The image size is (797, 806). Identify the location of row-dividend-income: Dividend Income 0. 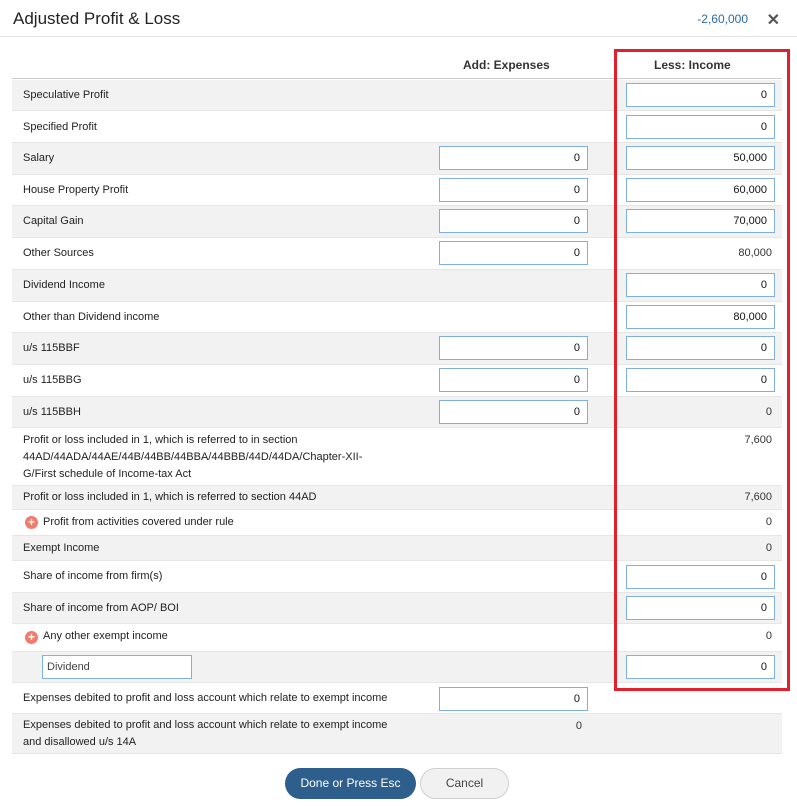
(397, 286).